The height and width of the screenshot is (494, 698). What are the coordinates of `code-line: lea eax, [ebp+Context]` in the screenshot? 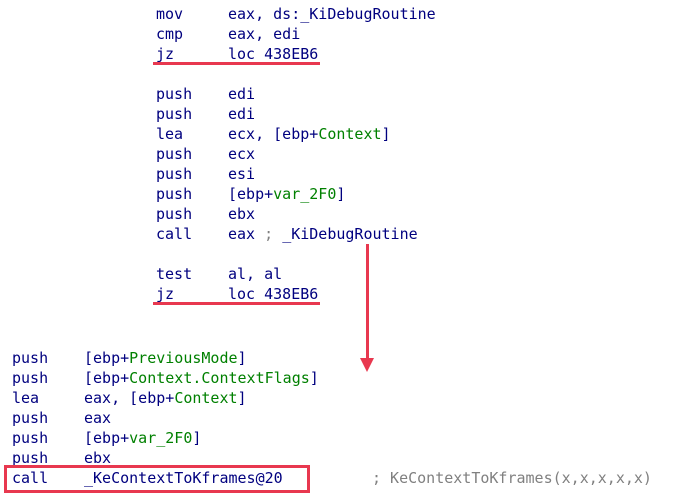 It's located at (292, 398).